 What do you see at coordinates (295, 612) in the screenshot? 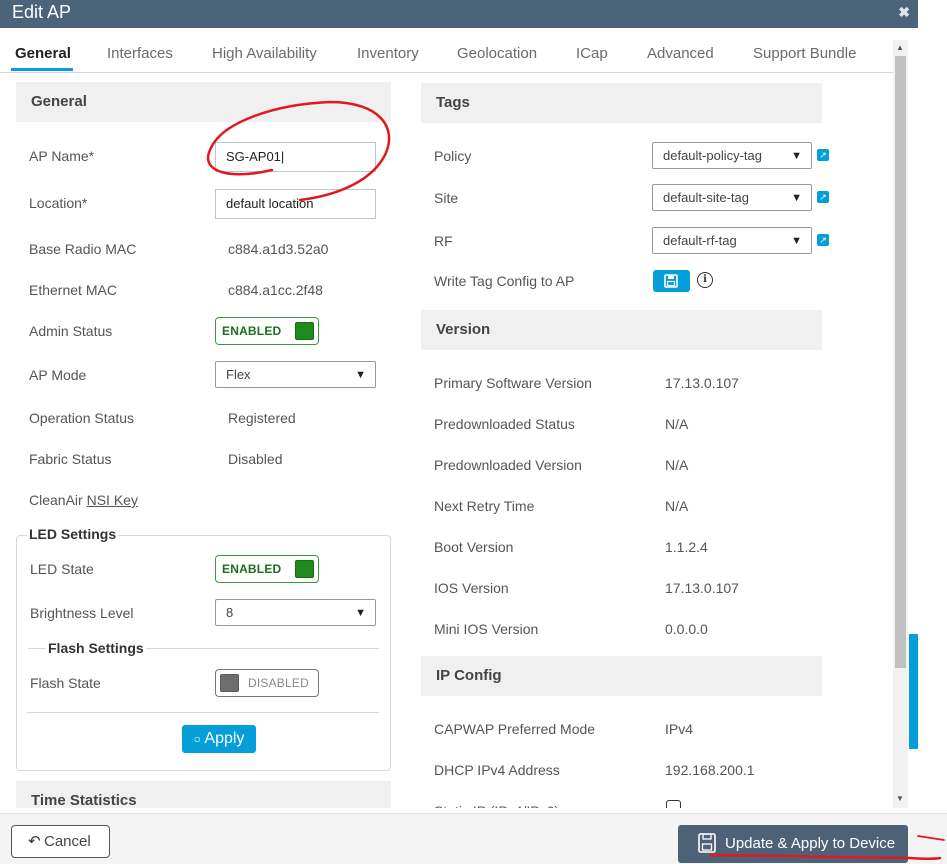
I see `brightness-level-select: 8 ▼` at bounding box center [295, 612].